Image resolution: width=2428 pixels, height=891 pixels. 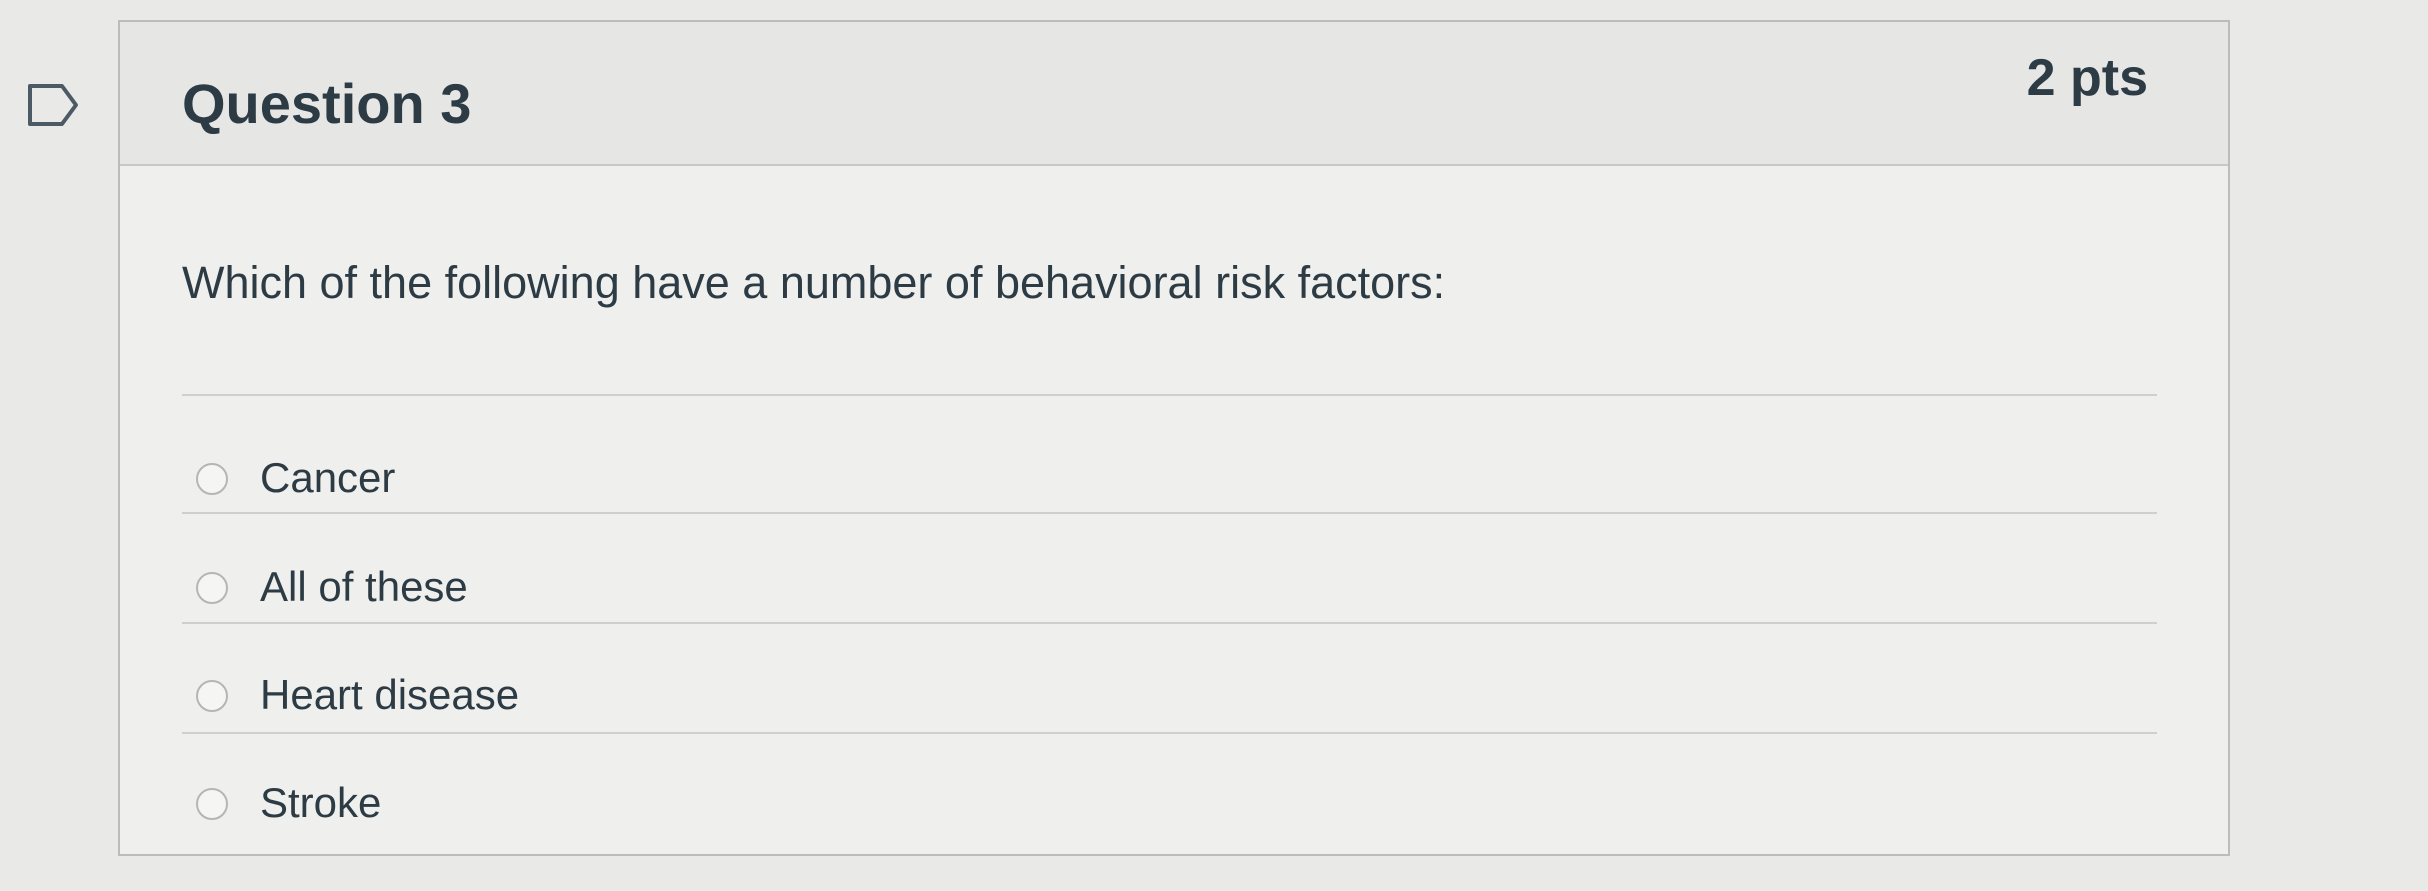 What do you see at coordinates (1146, 804) in the screenshot?
I see `answer-option-stroke: Stroke` at bounding box center [1146, 804].